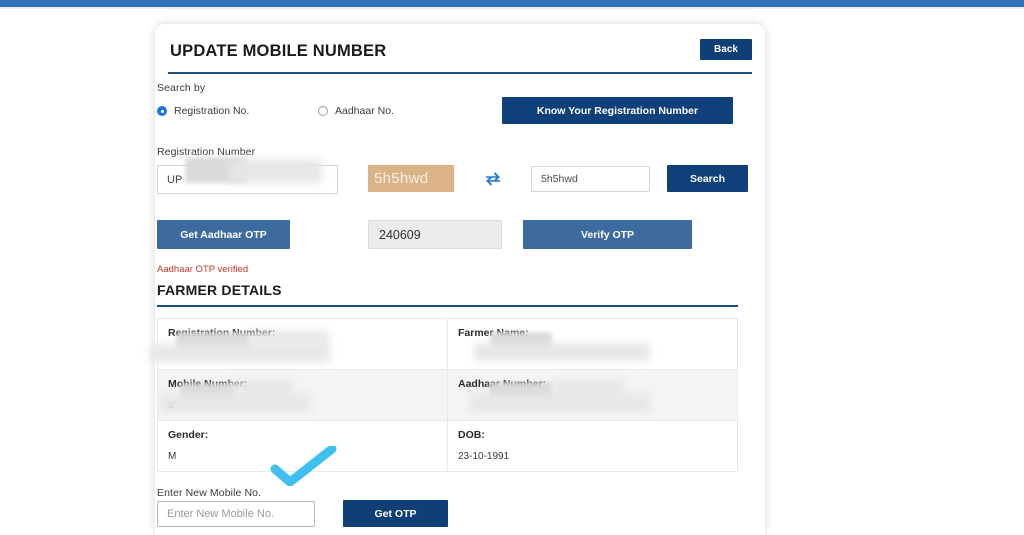  What do you see at coordinates (206, 152) in the screenshot?
I see `registration-number-label: Registration Number` at bounding box center [206, 152].